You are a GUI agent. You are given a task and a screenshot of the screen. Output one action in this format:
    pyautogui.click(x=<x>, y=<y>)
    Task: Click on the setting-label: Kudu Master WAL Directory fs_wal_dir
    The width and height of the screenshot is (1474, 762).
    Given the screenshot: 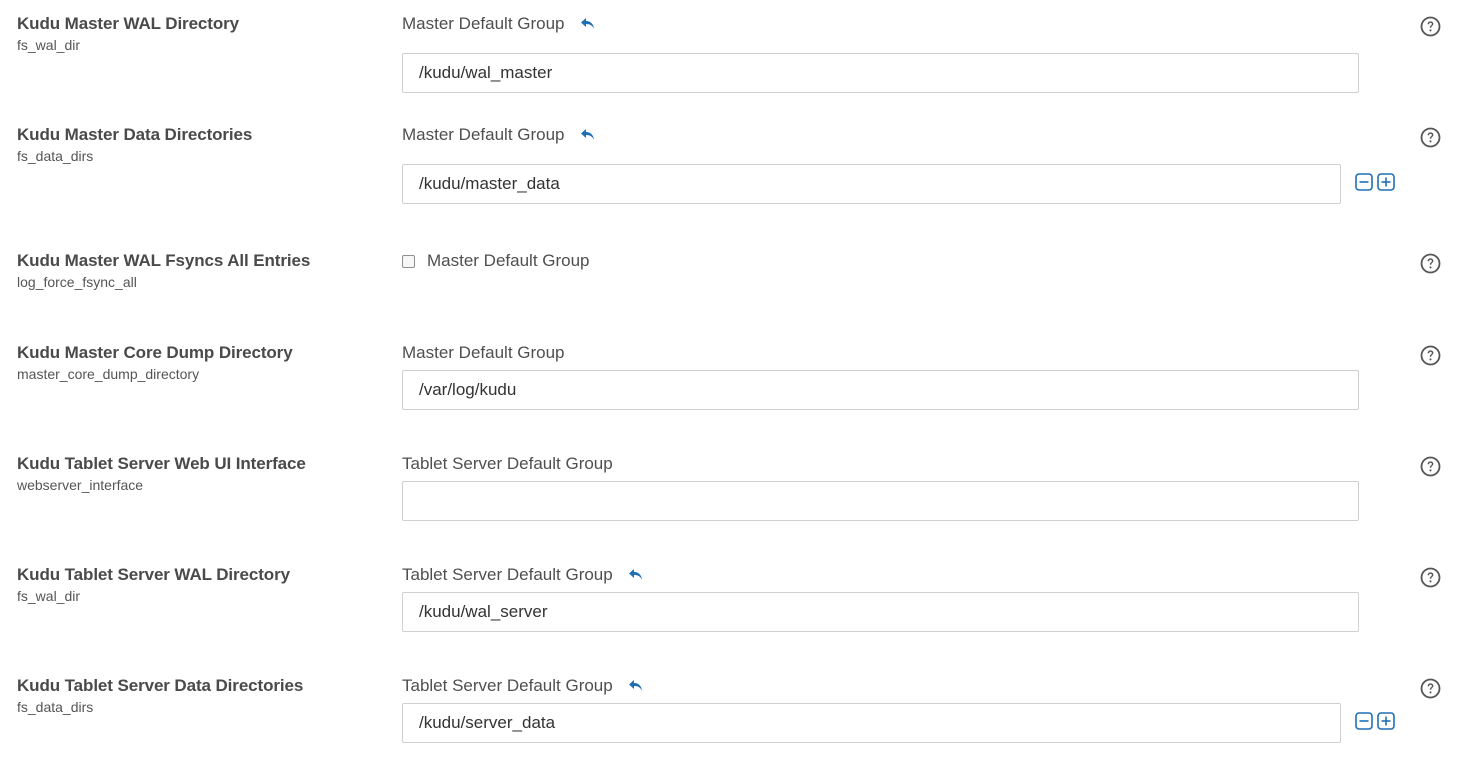 What is the action you would take?
    pyautogui.click(x=128, y=33)
    